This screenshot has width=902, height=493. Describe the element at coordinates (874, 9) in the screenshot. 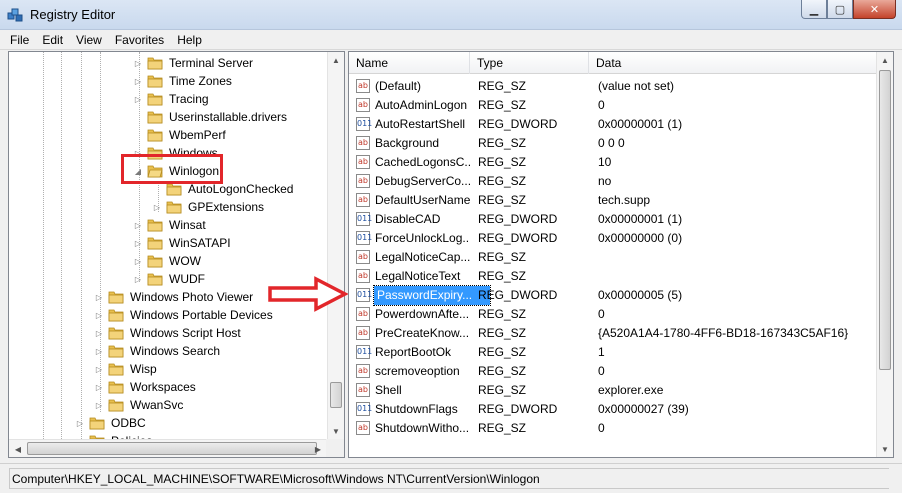

I see `close-button: ✕` at that location.